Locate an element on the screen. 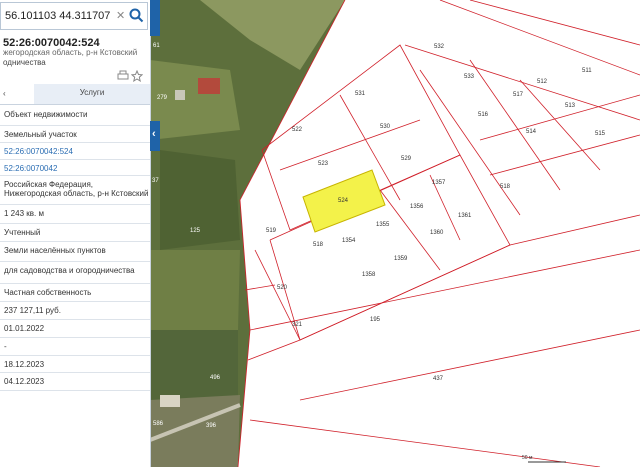  attribute-row: 52:26:0070042 is located at coordinates (75, 168).